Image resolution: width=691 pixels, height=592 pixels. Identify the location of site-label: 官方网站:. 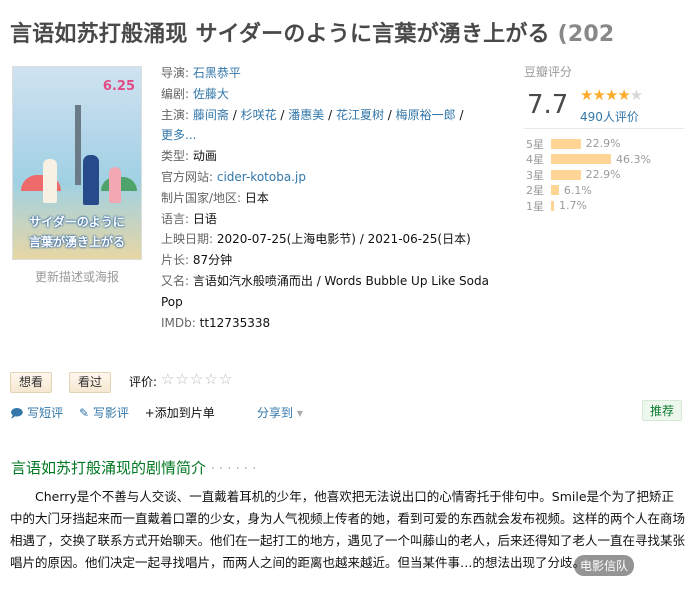
(187, 176).